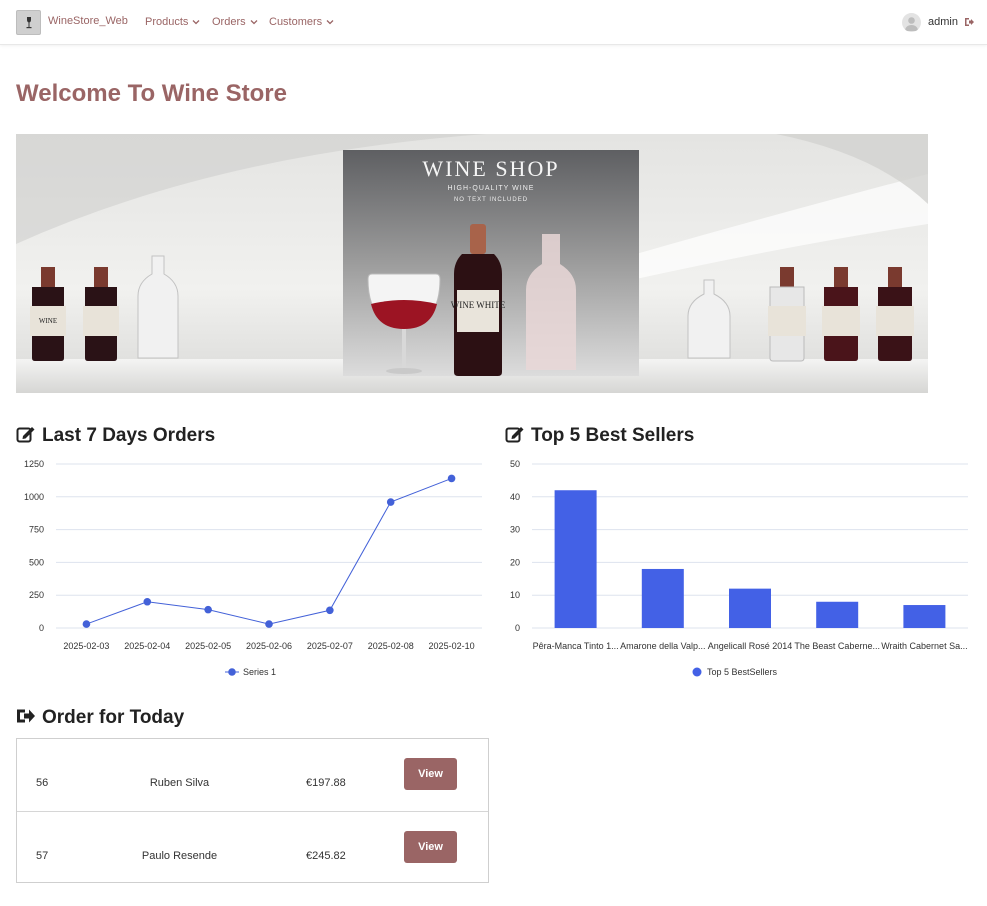 Image resolution: width=987 pixels, height=906 pixels. What do you see at coordinates (167, 22) in the screenshot?
I see `nav-products-label: Products` at bounding box center [167, 22].